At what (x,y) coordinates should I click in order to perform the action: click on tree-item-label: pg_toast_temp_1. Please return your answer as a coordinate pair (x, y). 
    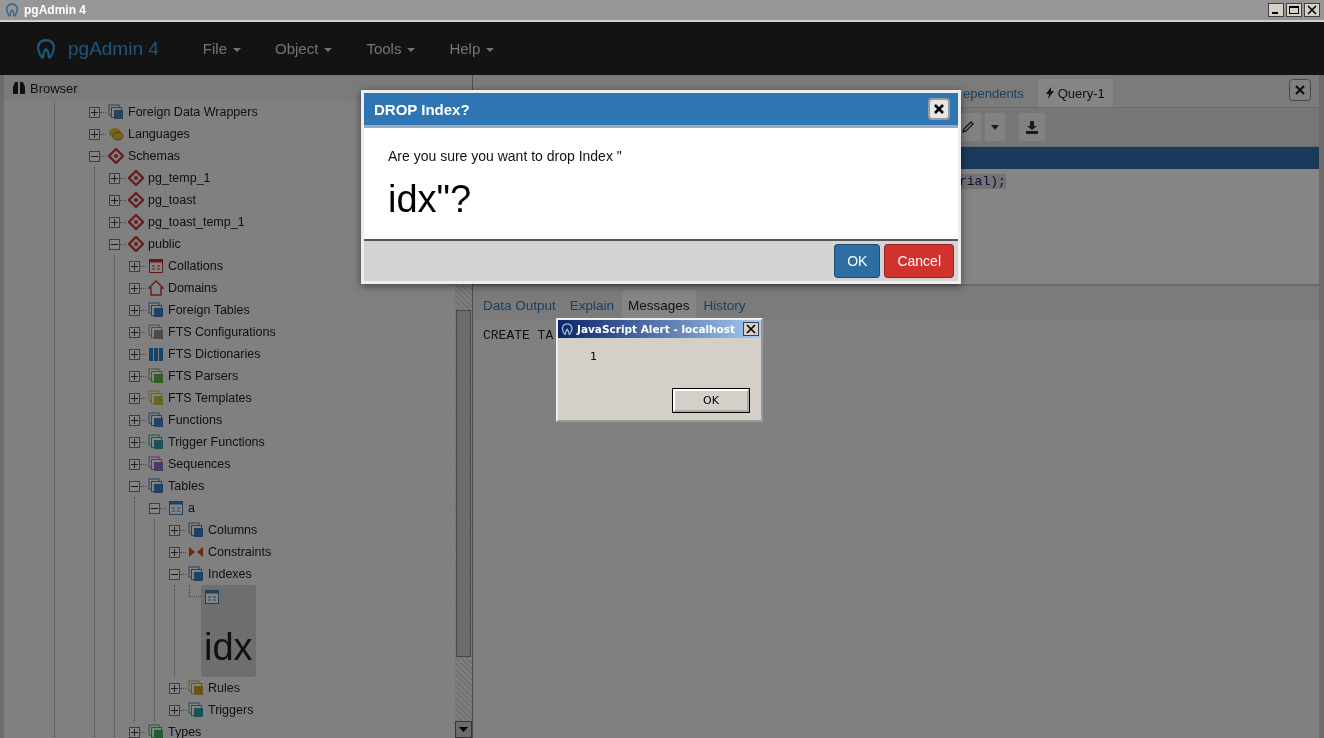
    Looking at the image, I should click on (196, 222).